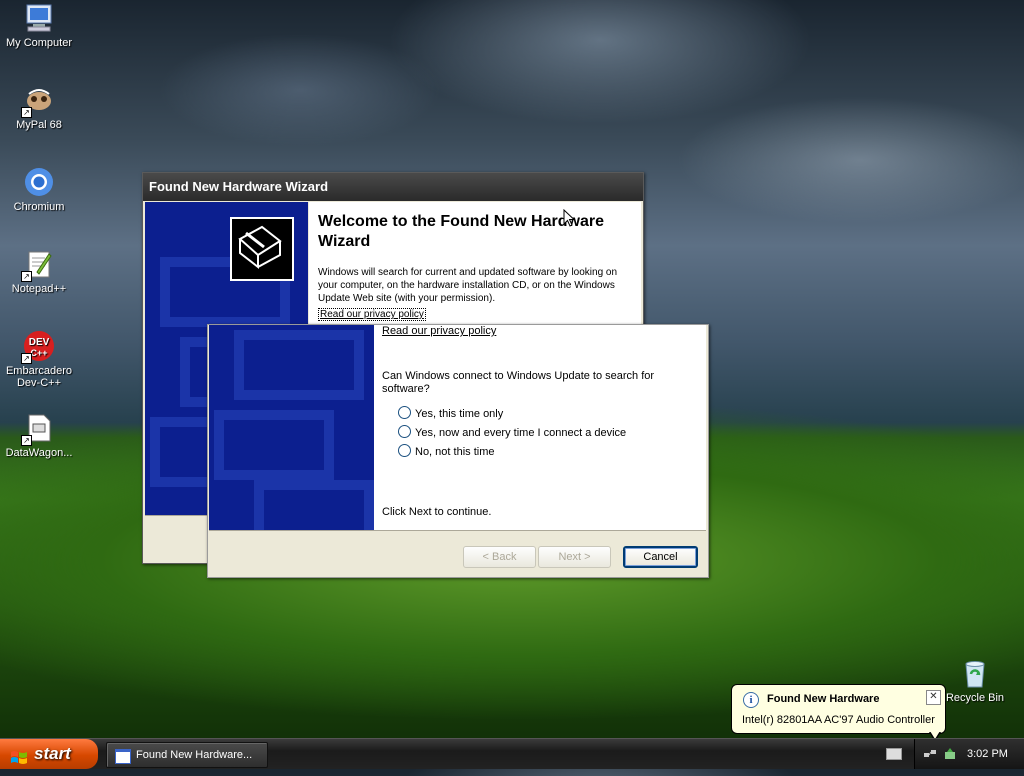  Describe the element at coordinates (39, 182) in the screenshot. I see `chromium-icon` at that location.